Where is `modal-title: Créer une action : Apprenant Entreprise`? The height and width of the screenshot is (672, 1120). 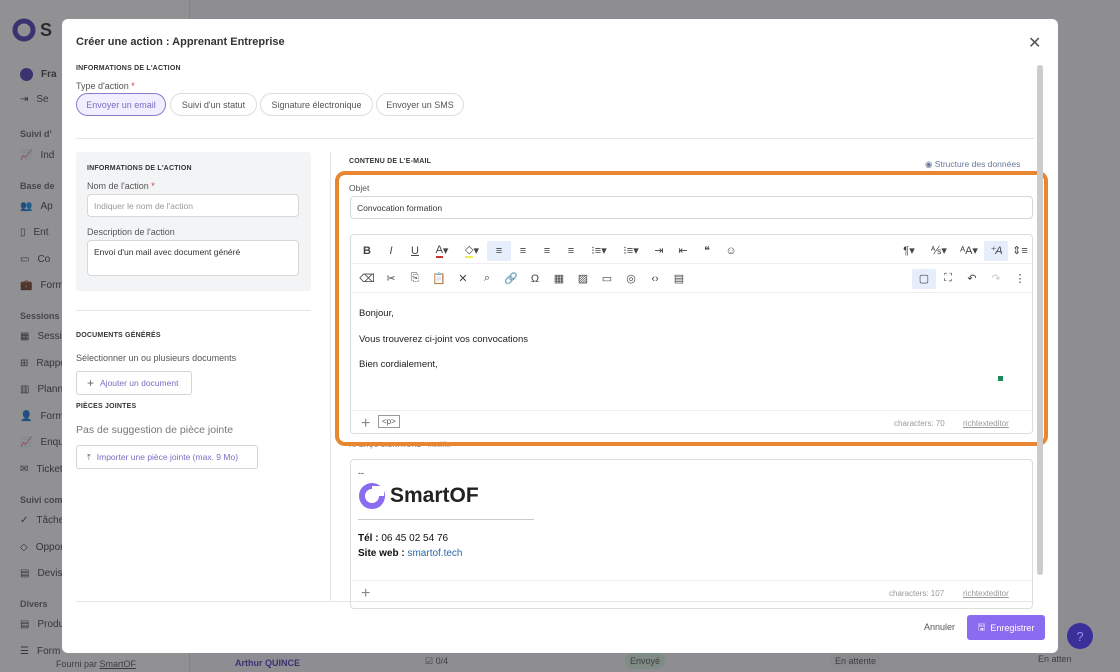 modal-title: Créer une action : Apprenant Entreprise is located at coordinates (180, 42).